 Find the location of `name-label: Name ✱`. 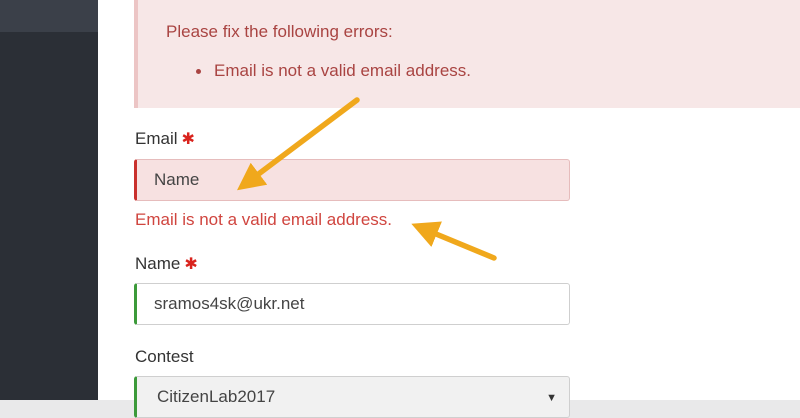

name-label: Name ✱ is located at coordinates (166, 264).